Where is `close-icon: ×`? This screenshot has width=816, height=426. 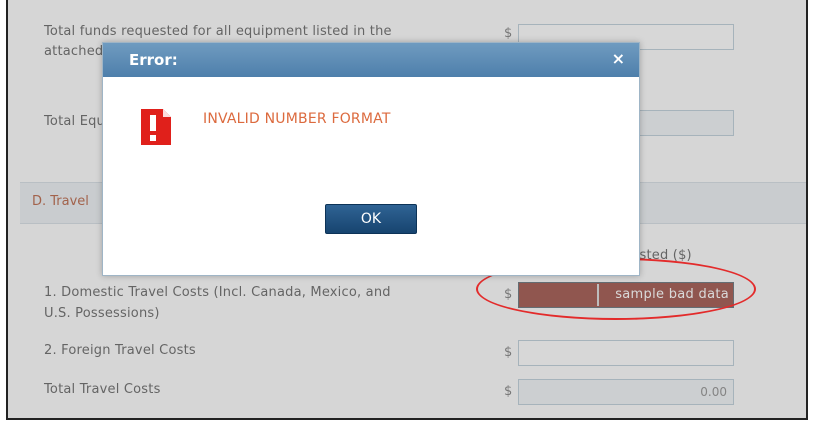 close-icon: × is located at coordinates (618, 58).